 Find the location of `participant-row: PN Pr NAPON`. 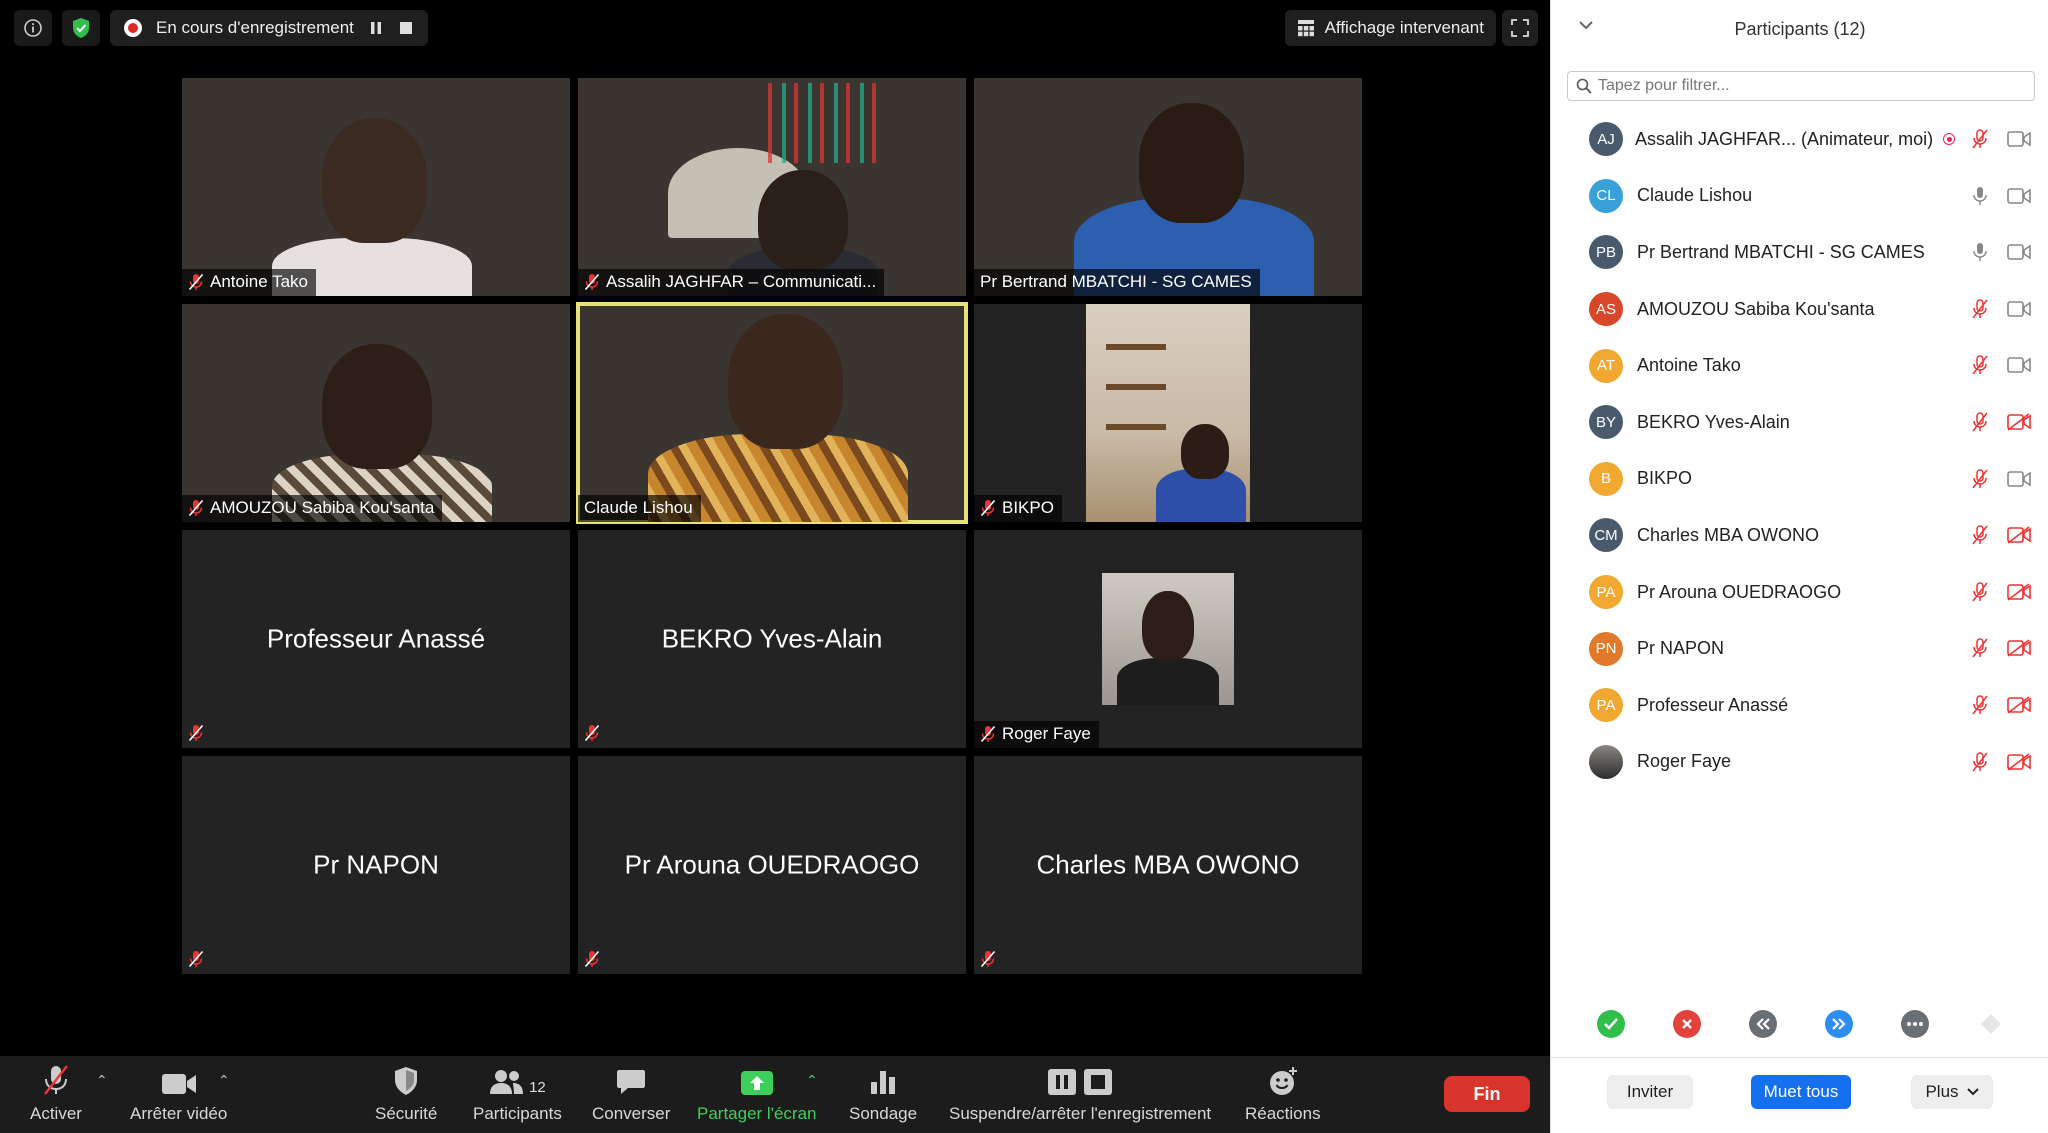

participant-row: PN Pr NAPON is located at coordinates (1799, 648).